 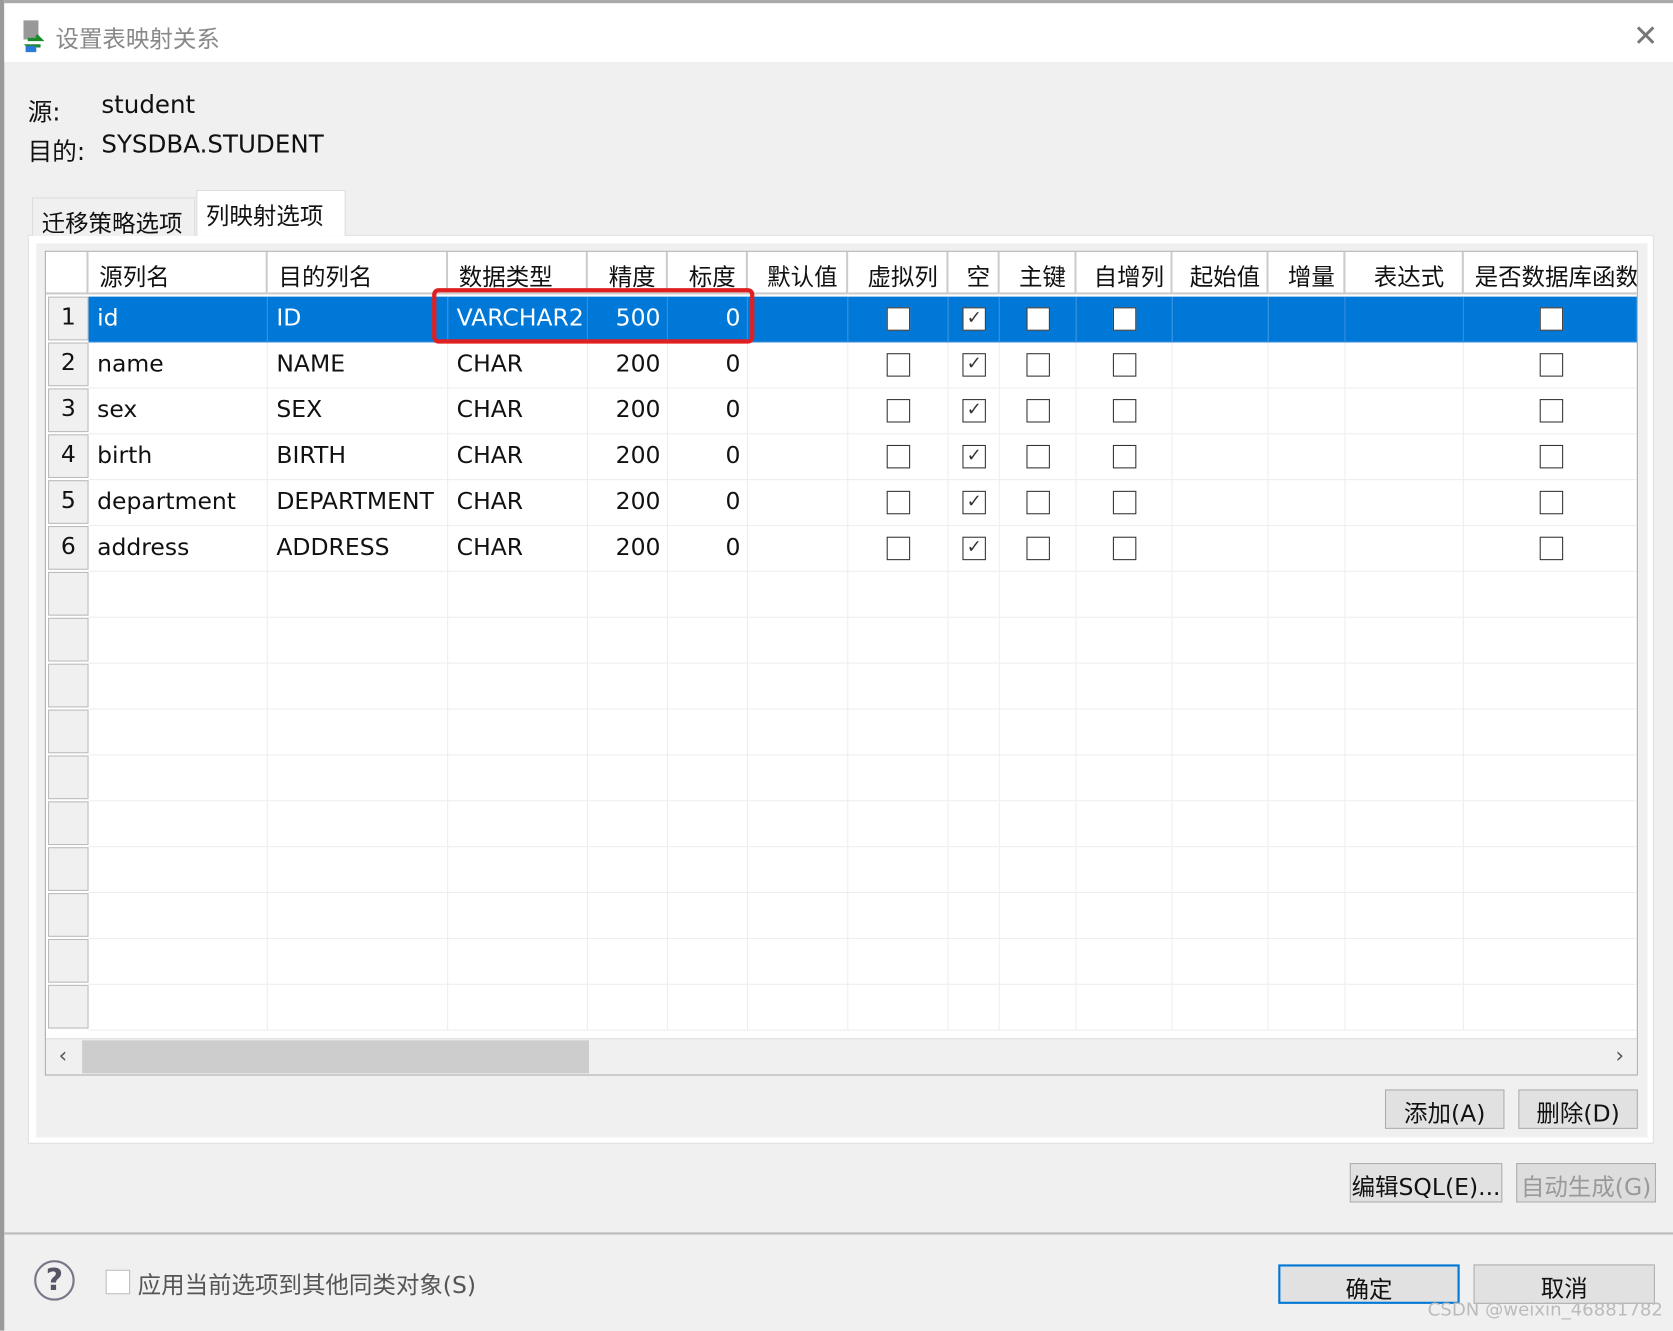 I want to click on horizontal-scrollbar: ‹ ›, so click(x=841, y=1056).